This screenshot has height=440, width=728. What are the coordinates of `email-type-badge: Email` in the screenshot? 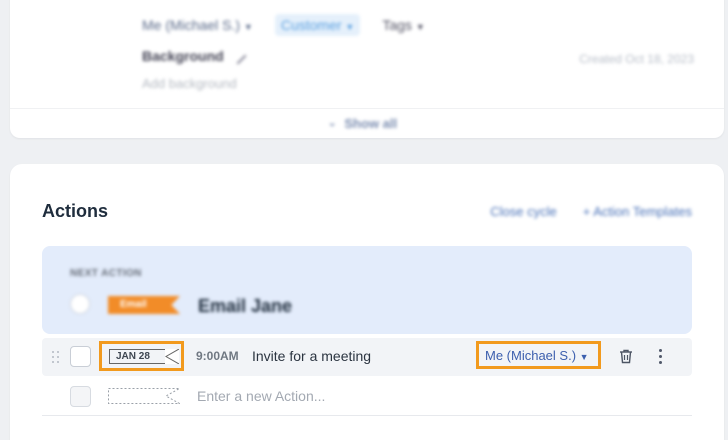 It's located at (144, 305).